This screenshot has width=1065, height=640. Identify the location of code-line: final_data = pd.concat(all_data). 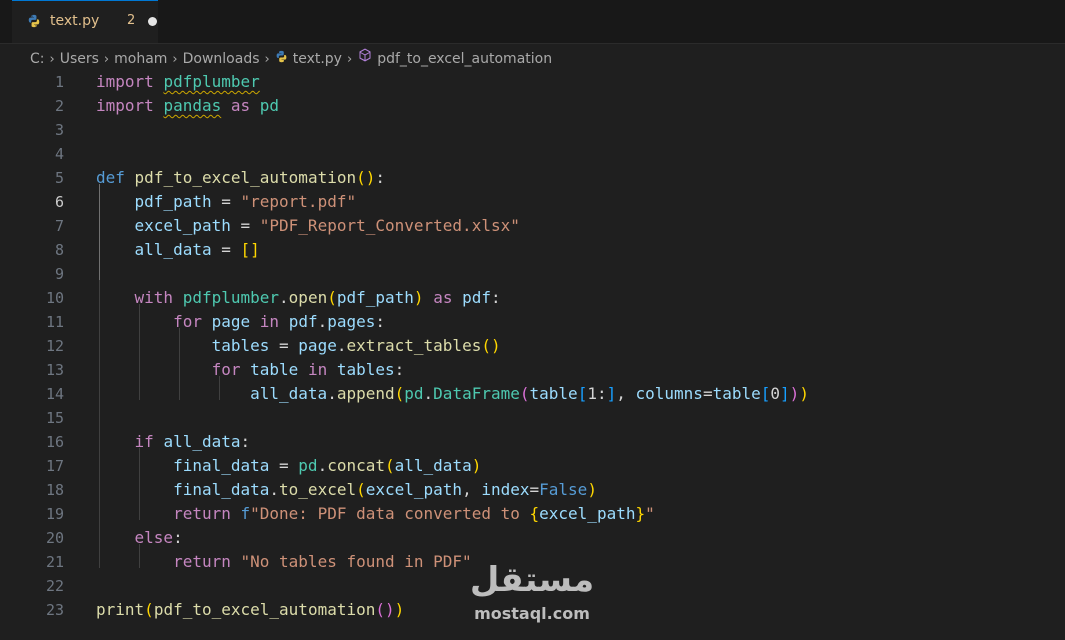
(288, 466).